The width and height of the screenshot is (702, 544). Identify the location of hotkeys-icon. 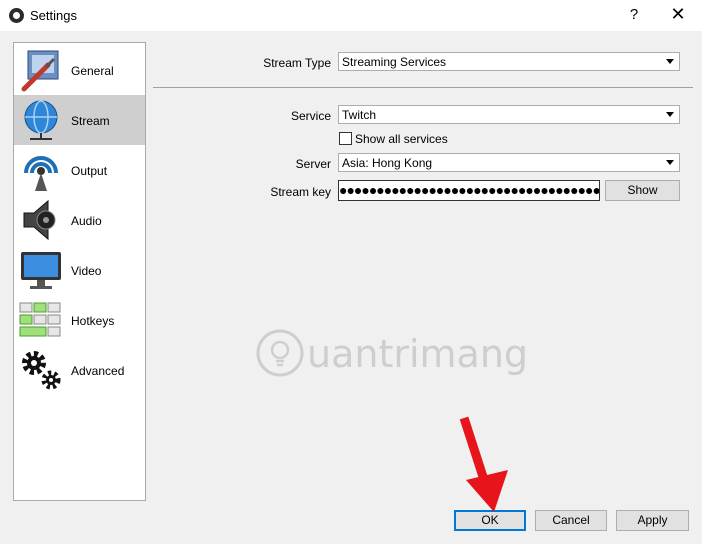
(40, 319).